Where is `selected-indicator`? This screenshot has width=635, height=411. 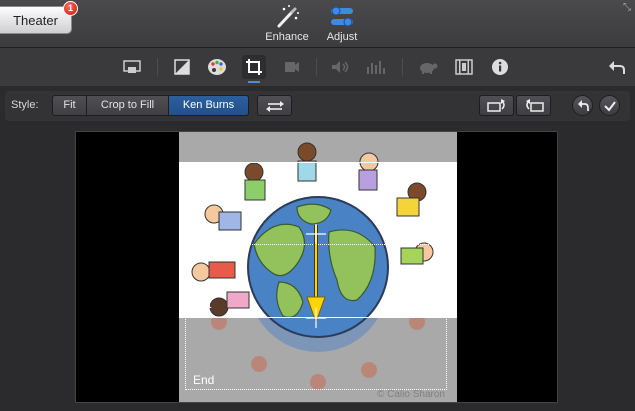
selected-indicator is located at coordinates (254, 82).